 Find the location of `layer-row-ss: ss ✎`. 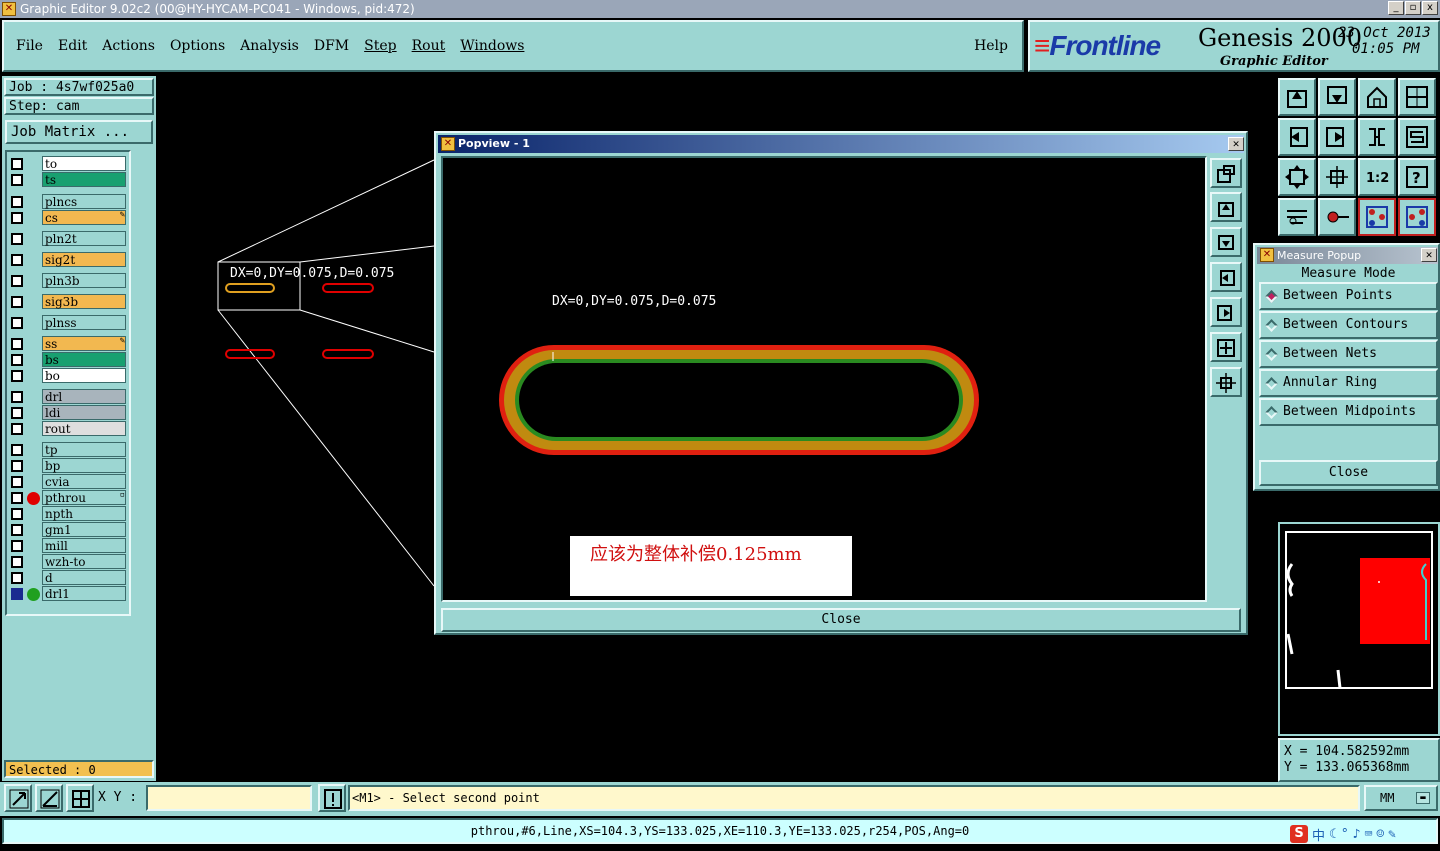

layer-row-ss: ss ✎ is located at coordinates (70, 344).